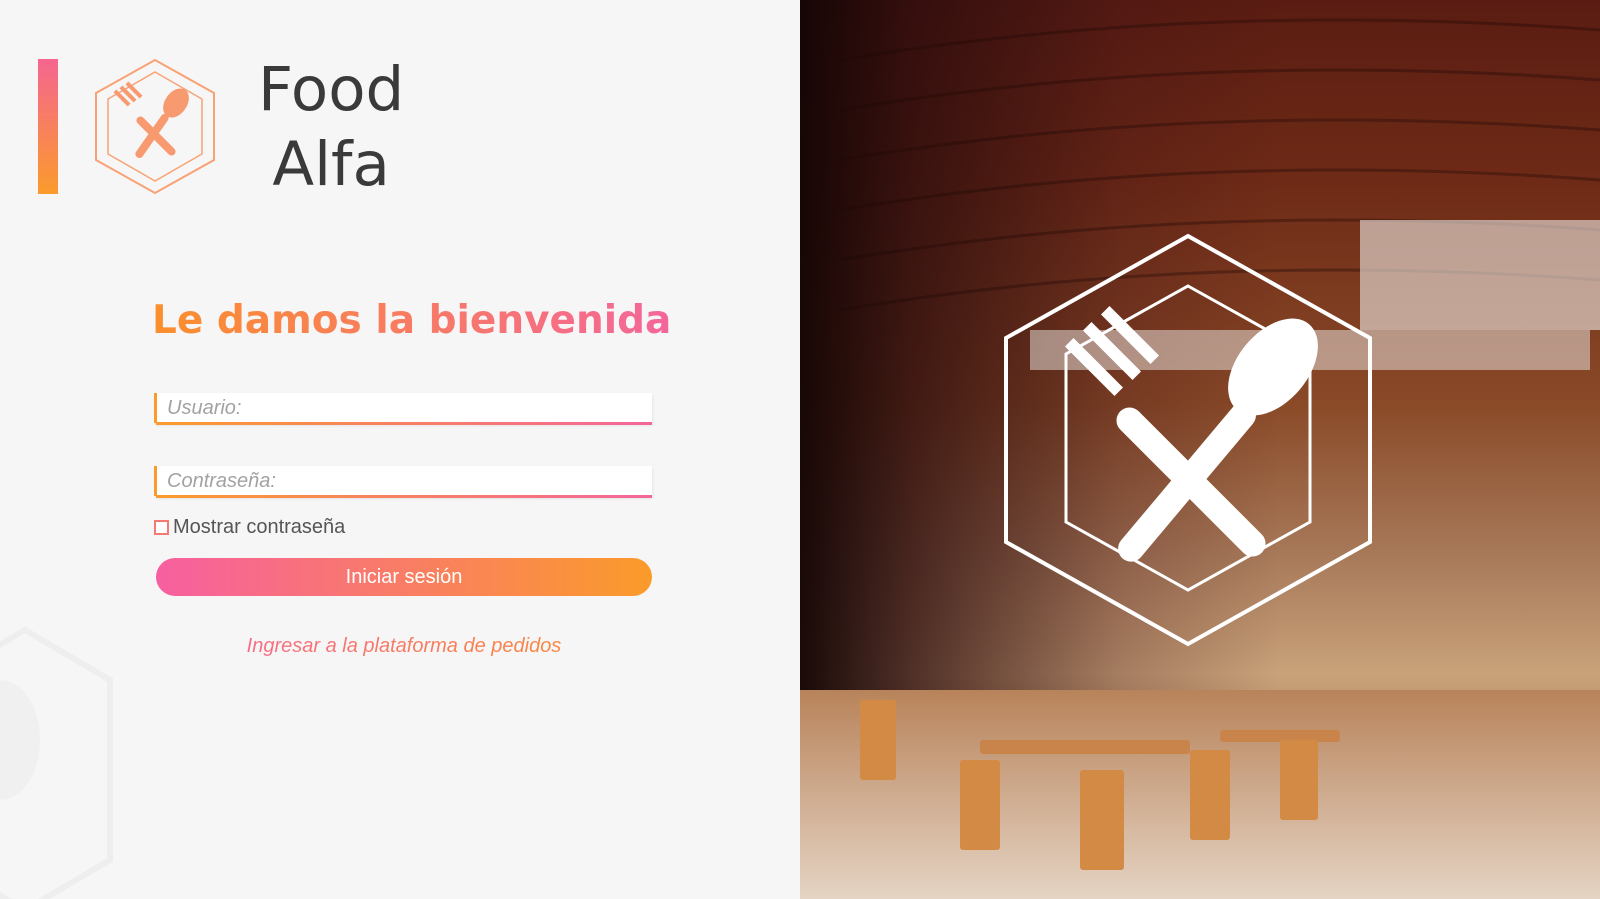  What do you see at coordinates (48, 126) in the screenshot?
I see `accent-bar` at bounding box center [48, 126].